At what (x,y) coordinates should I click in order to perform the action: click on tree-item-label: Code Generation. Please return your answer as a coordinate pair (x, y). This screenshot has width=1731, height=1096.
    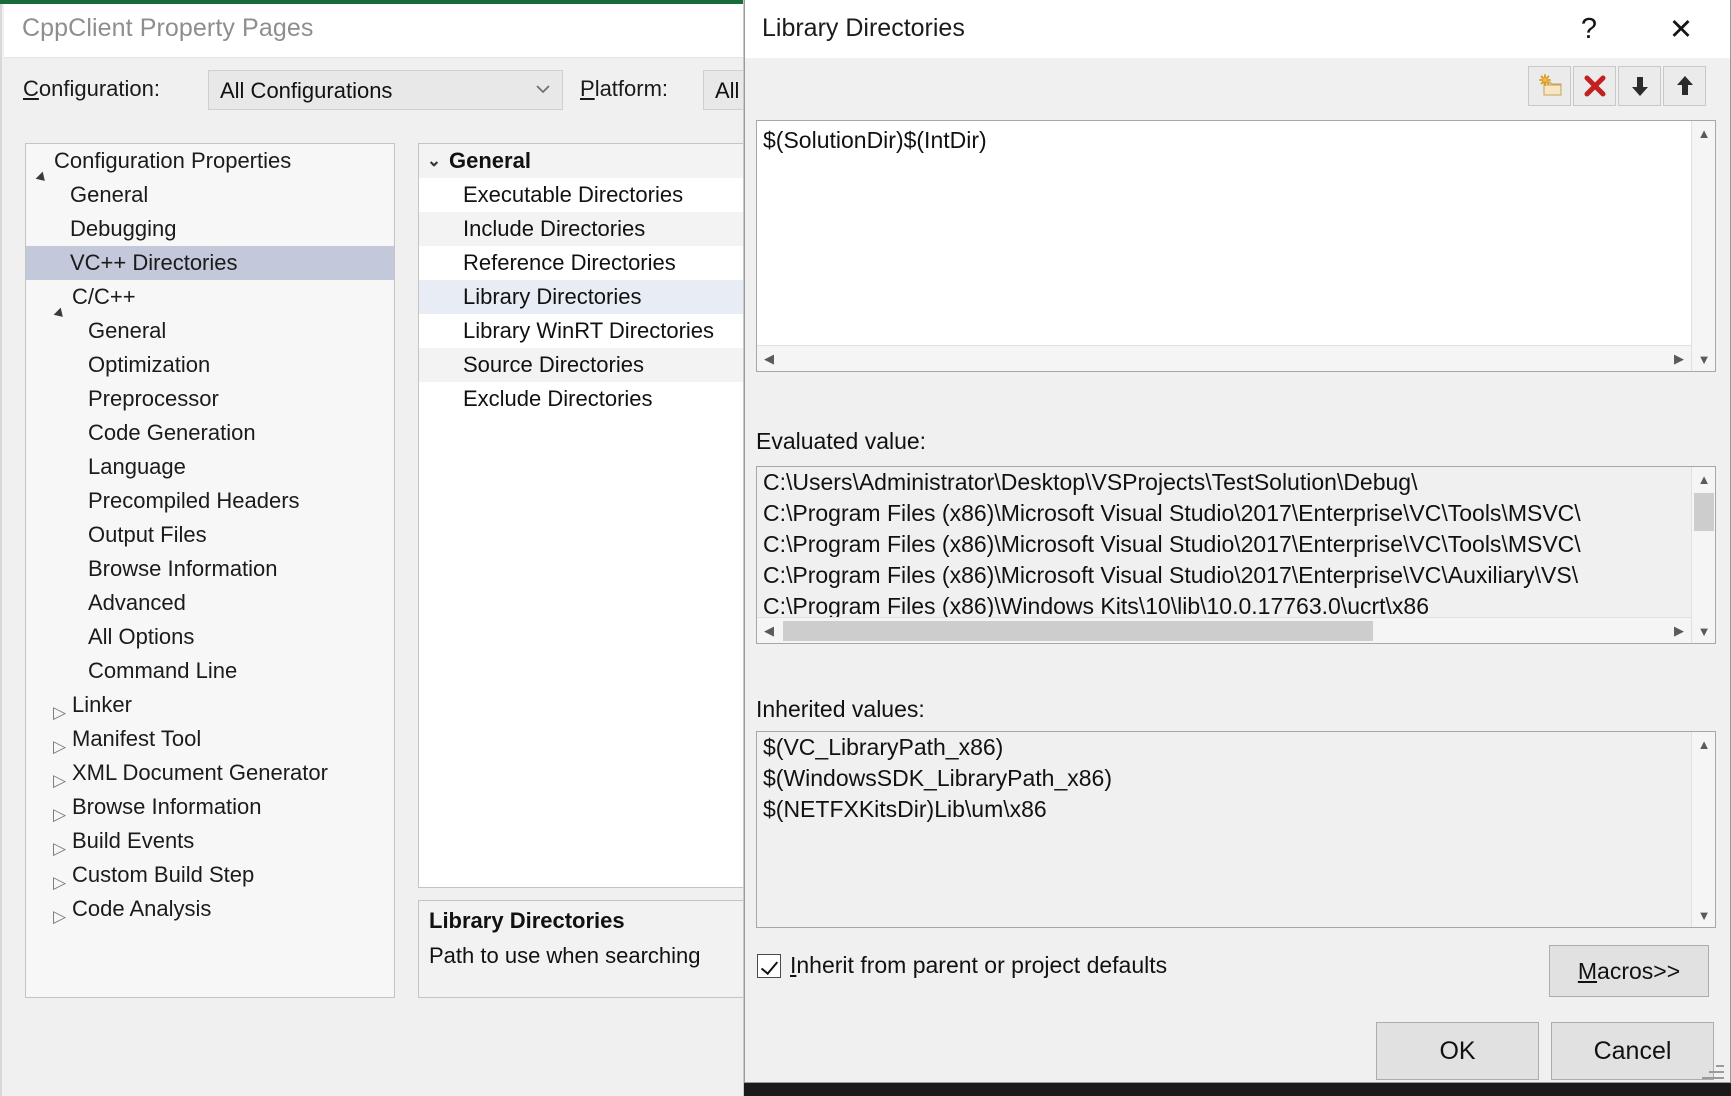
    Looking at the image, I should click on (172, 432).